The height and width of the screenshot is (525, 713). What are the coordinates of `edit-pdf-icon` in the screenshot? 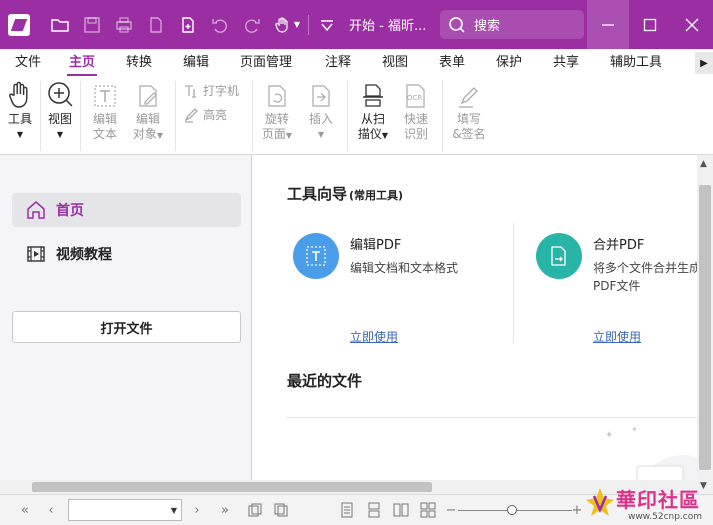 It's located at (316, 256).